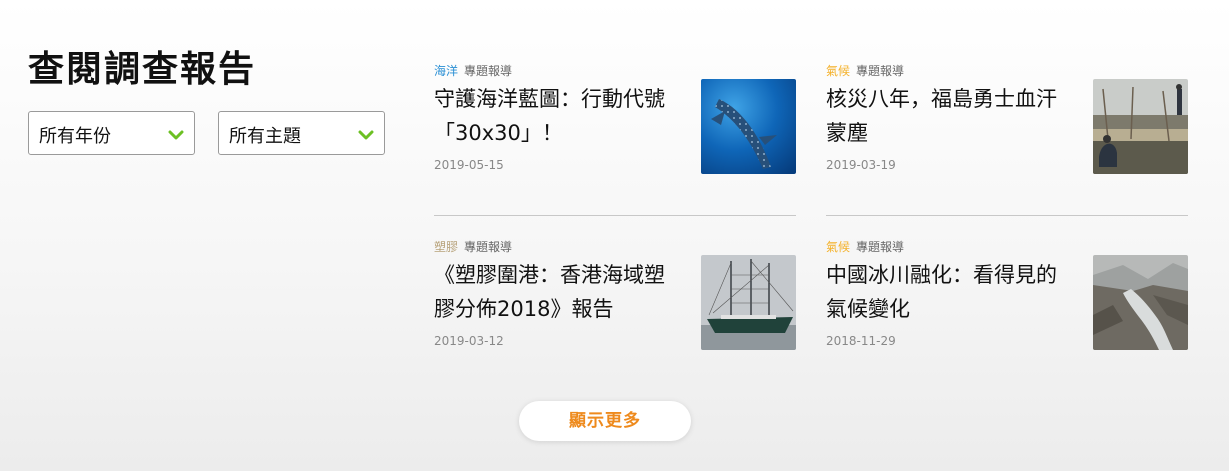 This screenshot has height=471, width=1229. Describe the element at coordinates (559, 116) in the screenshot. I see `article-title: 守護海洋藍圖：行動代號「30x30」！` at that location.